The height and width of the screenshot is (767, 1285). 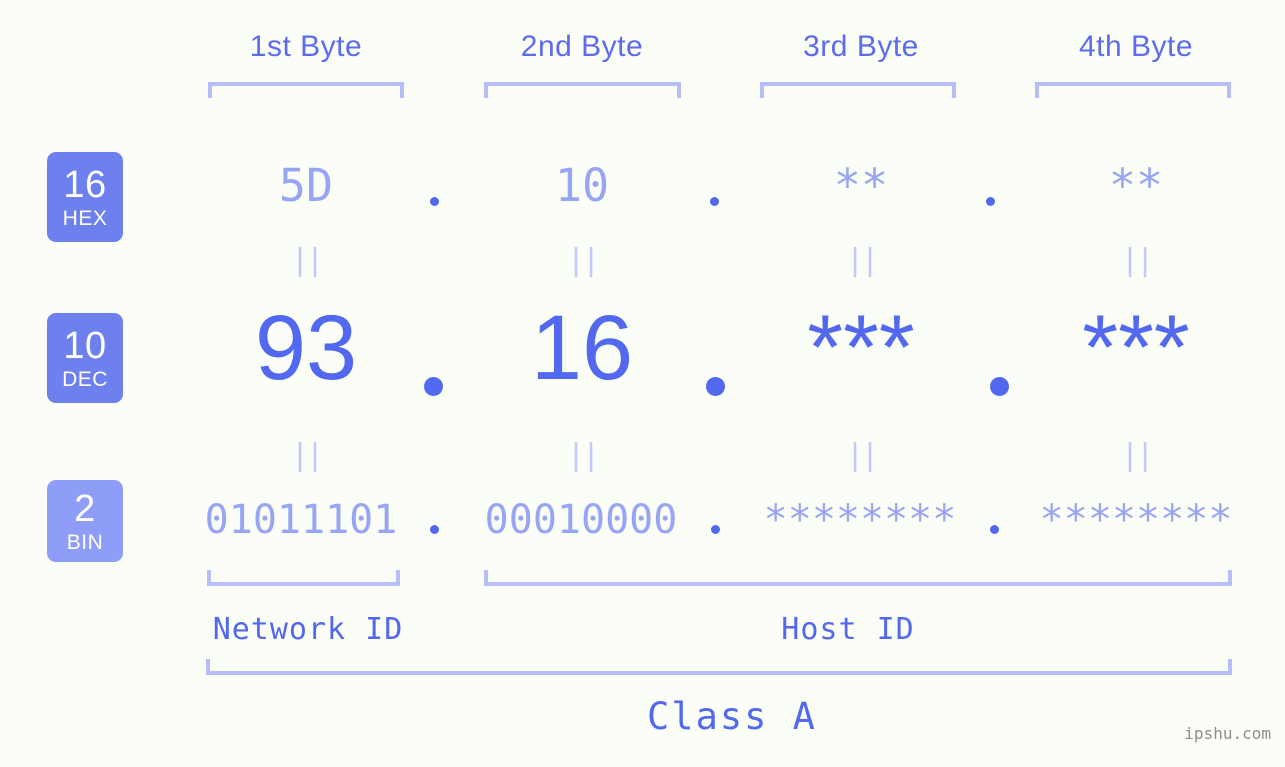 I want to click on dec-byte-1: 93, so click(x=306, y=348).